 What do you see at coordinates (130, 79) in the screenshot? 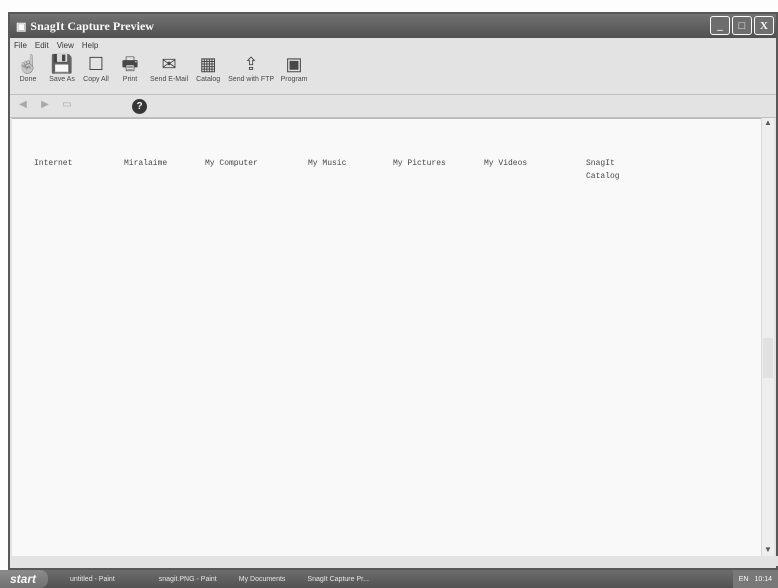
I see `print-label: Print` at bounding box center [130, 79].